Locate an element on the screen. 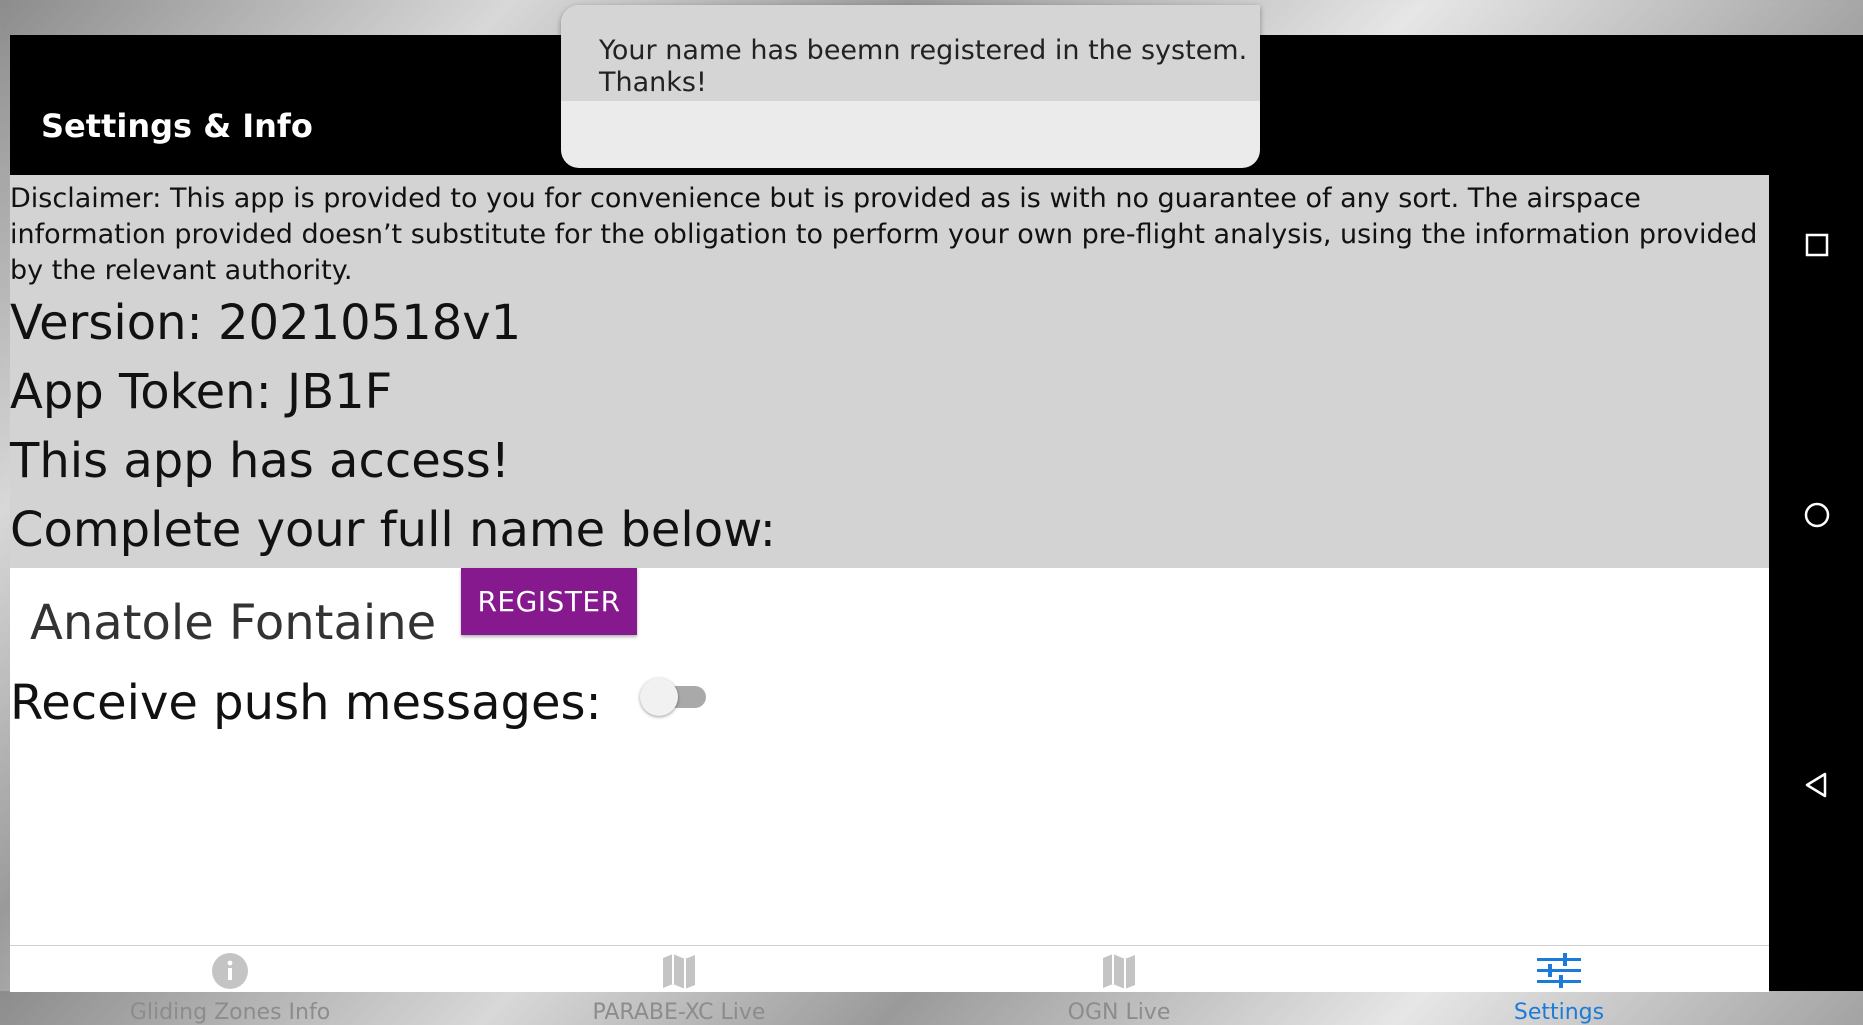 This screenshot has height=1025, width=1863. push-messages-label: Receive push messages: is located at coordinates (306, 703).